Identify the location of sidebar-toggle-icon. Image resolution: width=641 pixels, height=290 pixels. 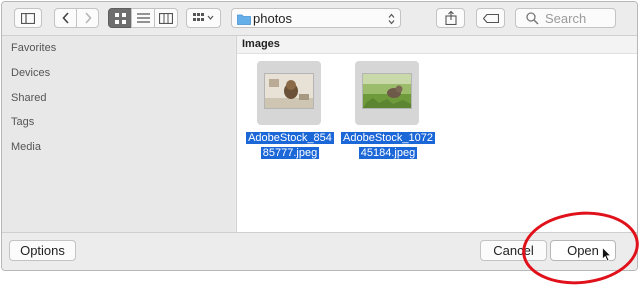
(28, 18).